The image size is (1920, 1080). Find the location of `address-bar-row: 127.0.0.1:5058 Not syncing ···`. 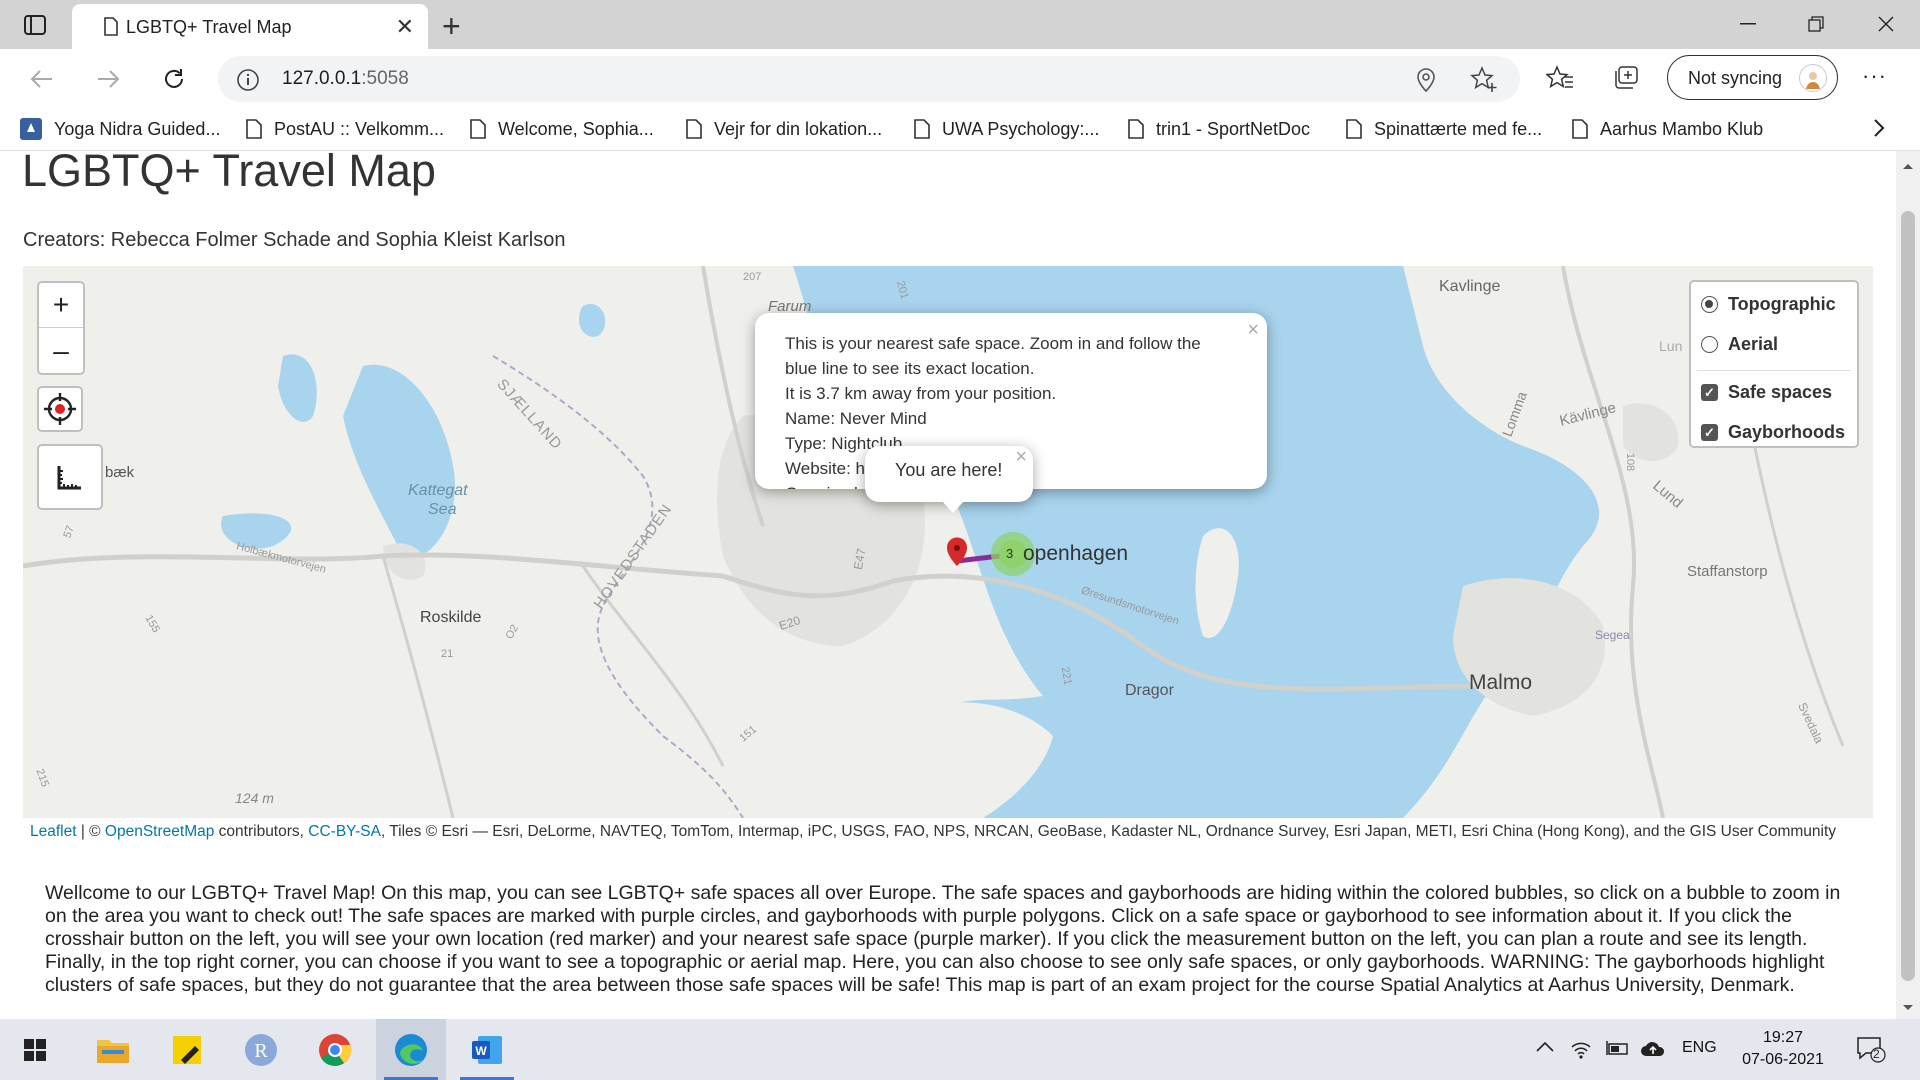

address-bar-row: 127.0.0.1:5058 Not syncing ··· is located at coordinates (960, 79).